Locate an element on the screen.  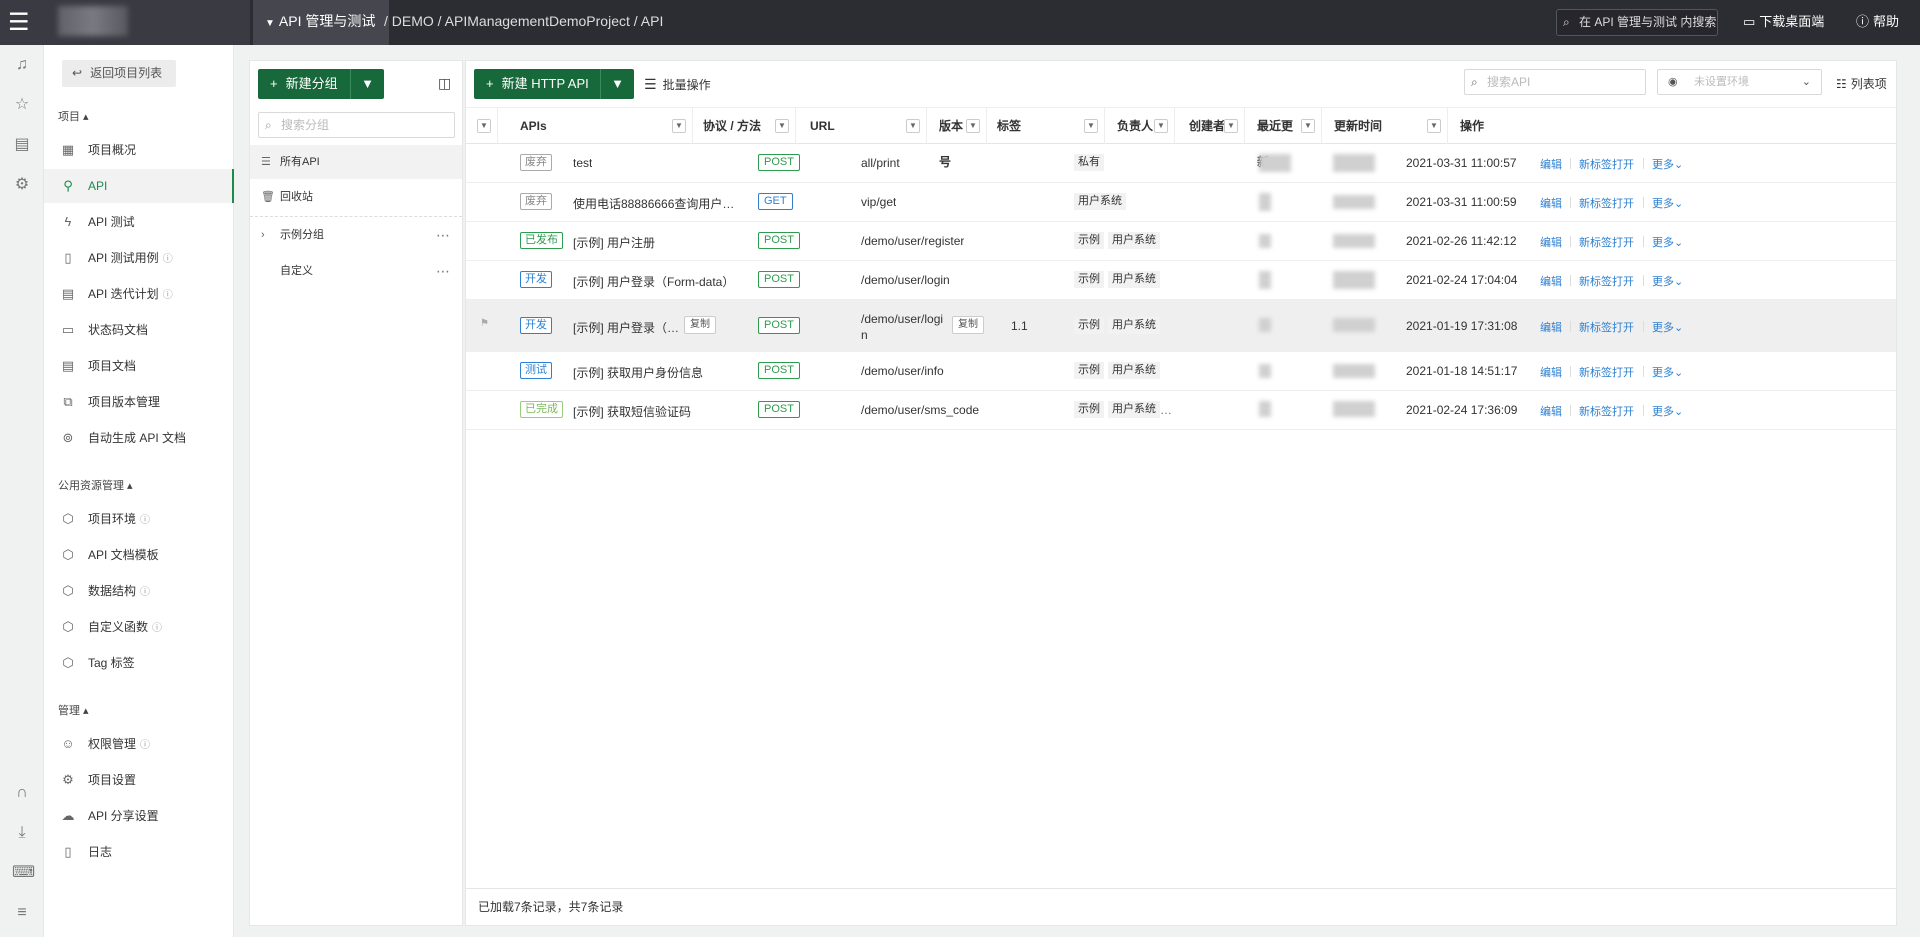
group-search-input: ⌕ 搜索分组 is located at coordinates (356, 125).